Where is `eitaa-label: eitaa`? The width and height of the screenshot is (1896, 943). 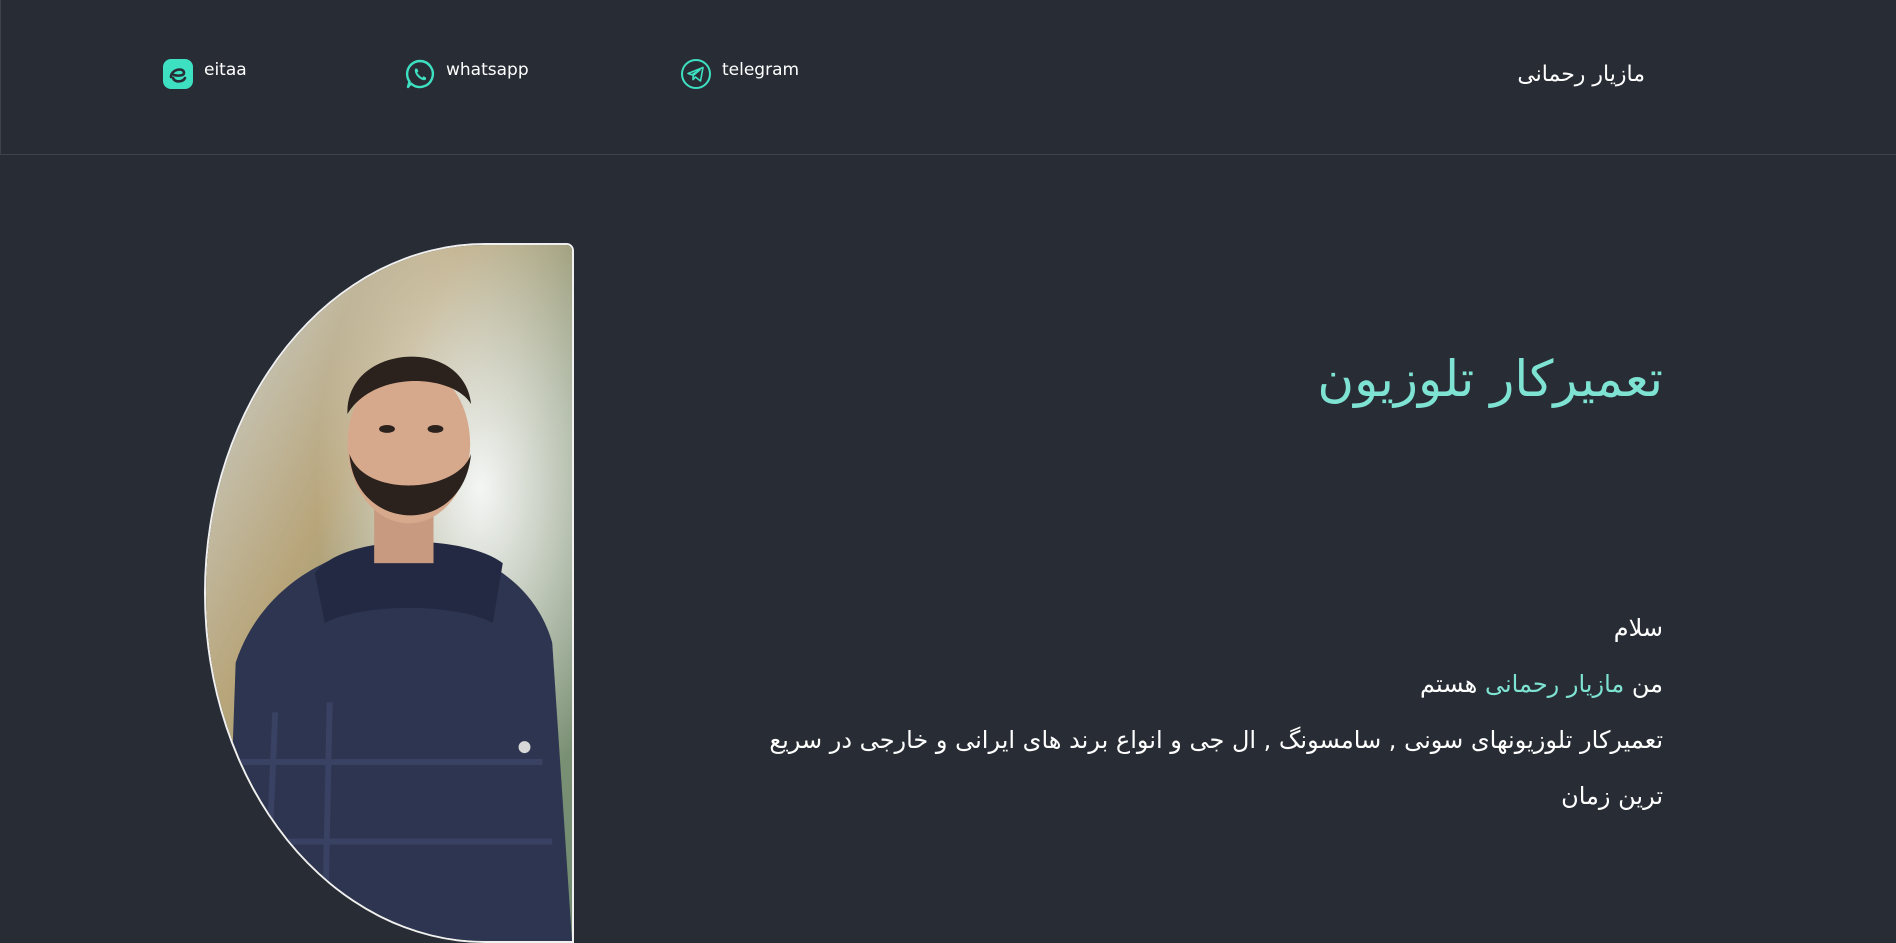 eitaa-label: eitaa is located at coordinates (225, 70).